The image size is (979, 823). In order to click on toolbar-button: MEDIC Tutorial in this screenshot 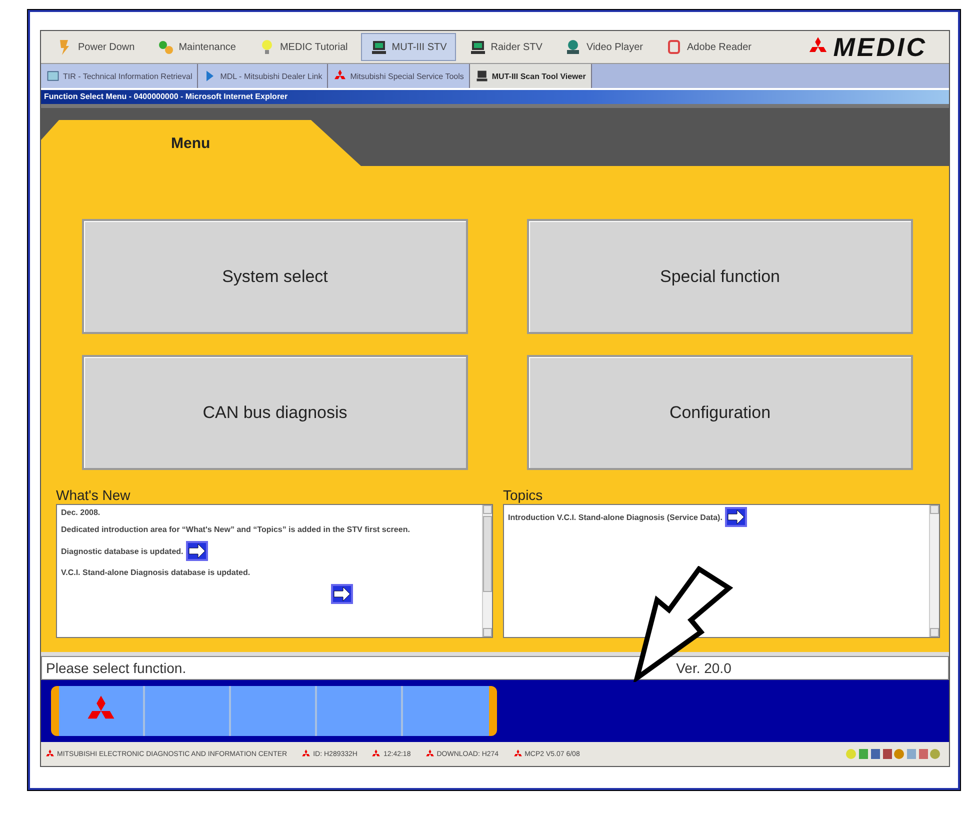, I will do `click(302, 47)`.